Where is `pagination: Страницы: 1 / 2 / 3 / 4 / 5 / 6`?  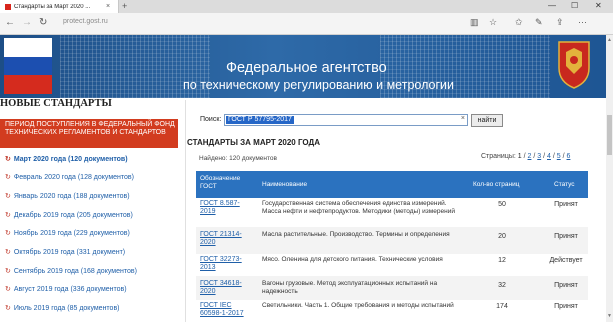 pagination: Страницы: 1 / 2 / 3 / 4 / 5 / 6 is located at coordinates (526, 156).